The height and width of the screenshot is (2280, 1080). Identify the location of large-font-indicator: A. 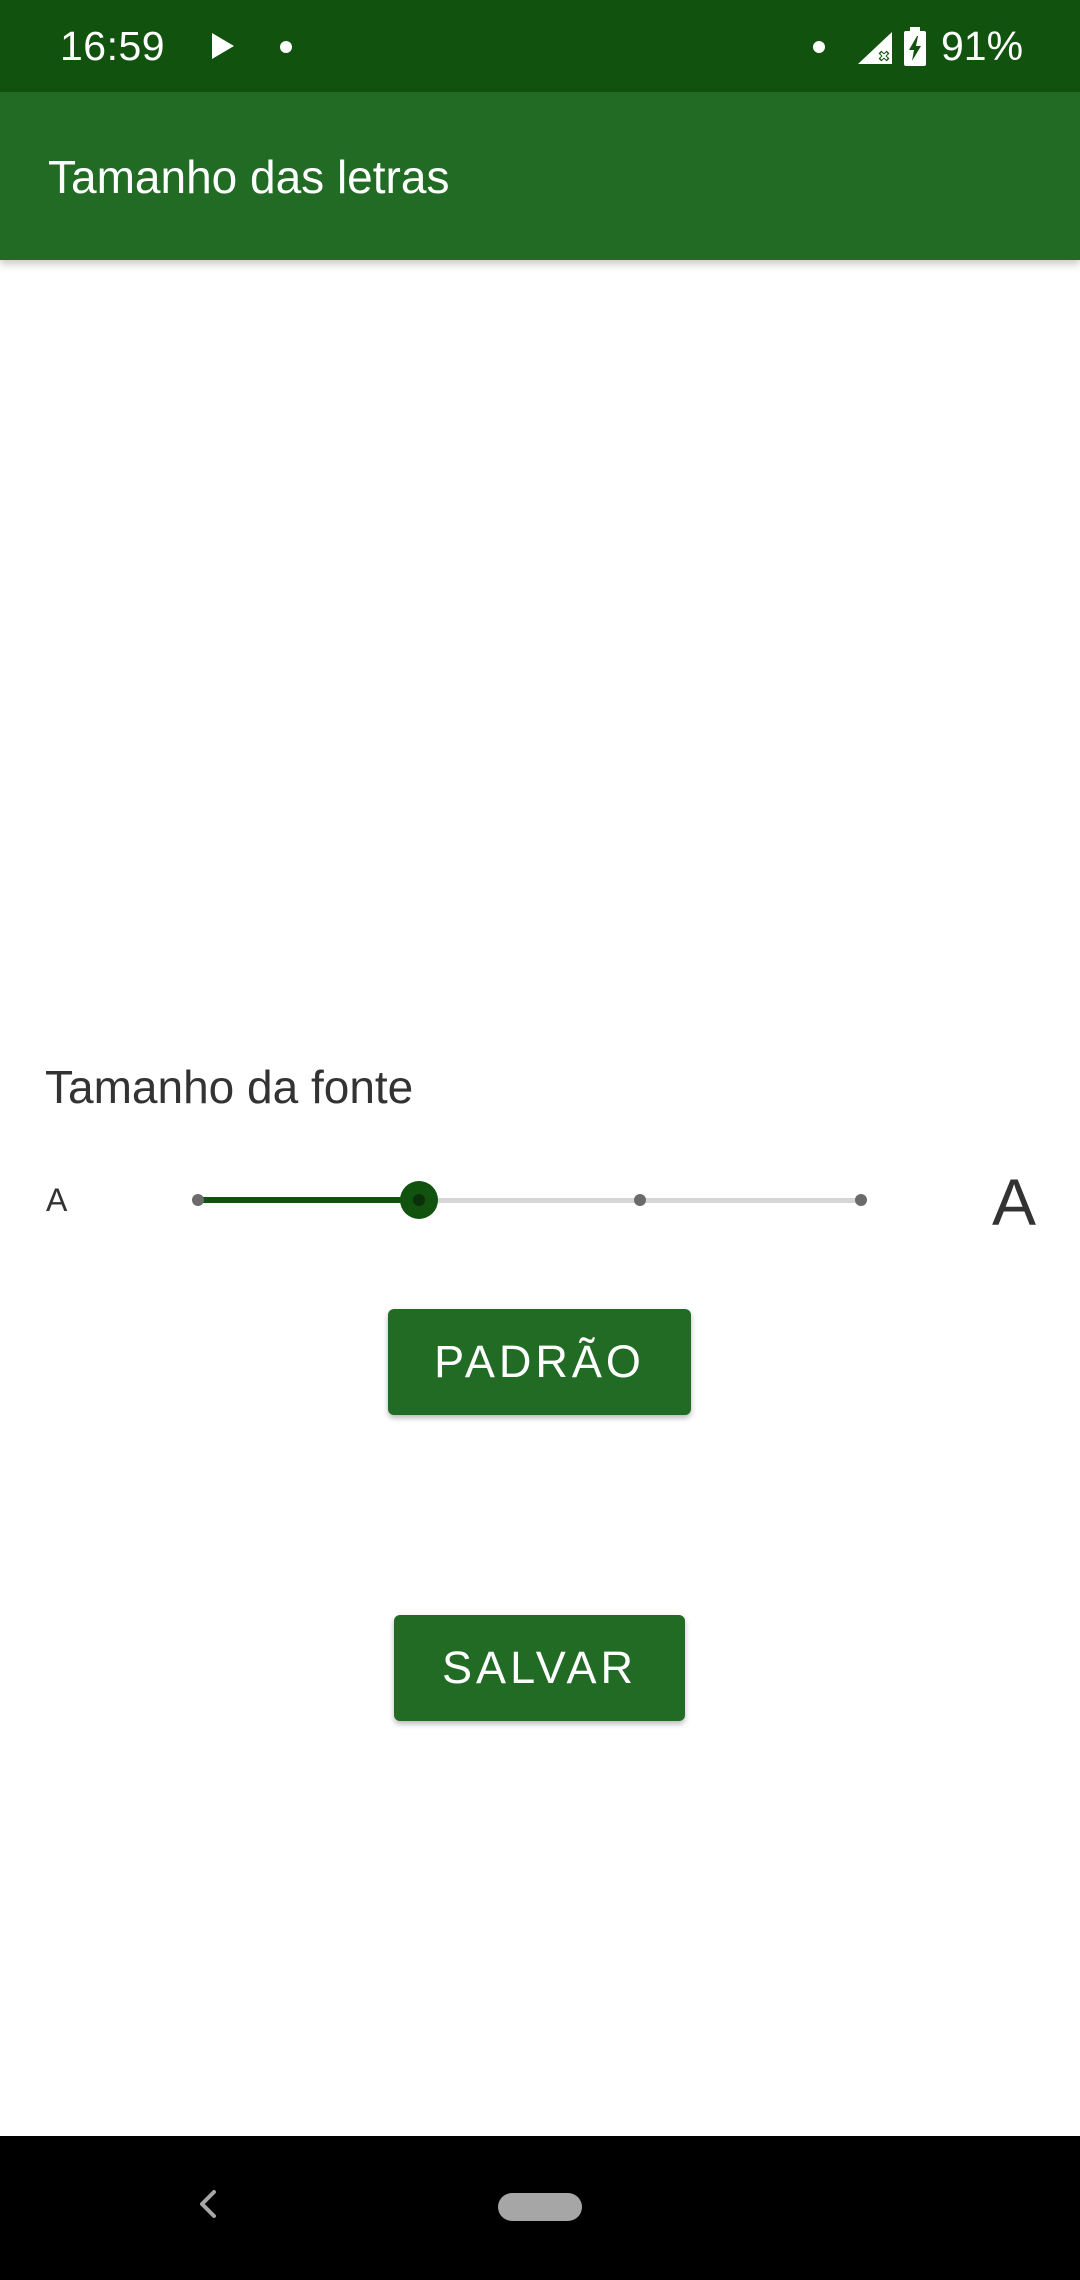
(1014, 1202).